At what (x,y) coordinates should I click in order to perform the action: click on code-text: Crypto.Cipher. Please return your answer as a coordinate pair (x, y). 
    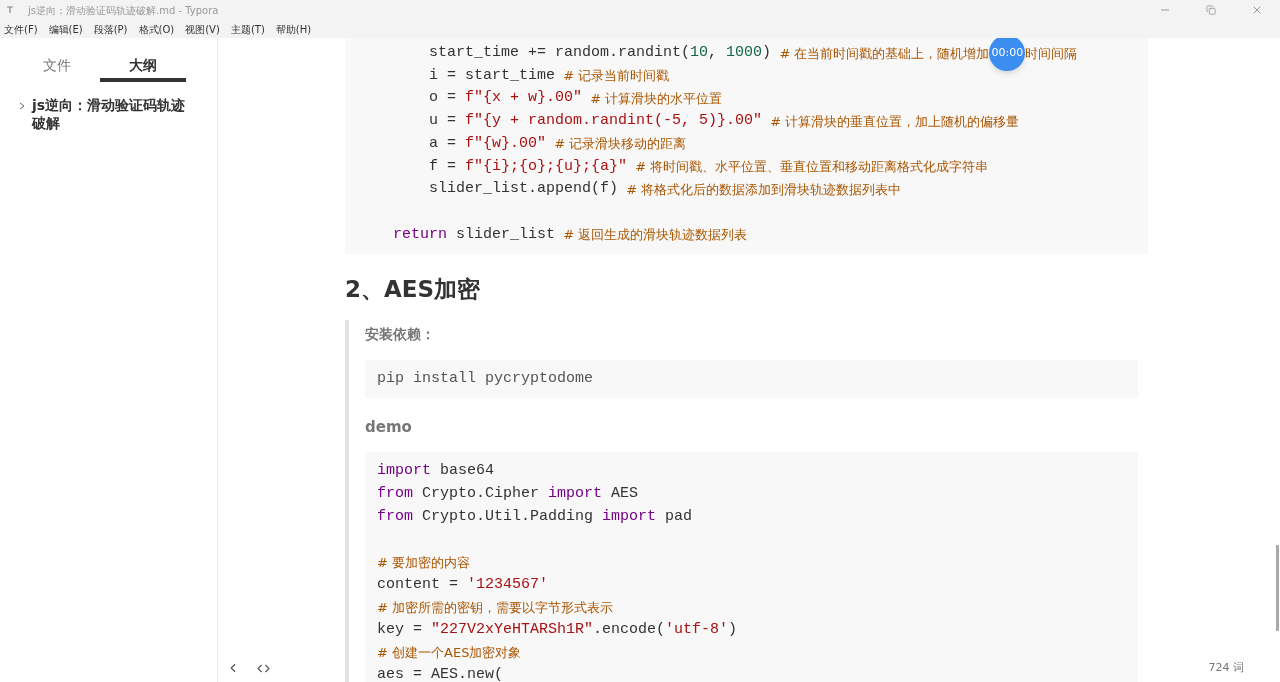
    Looking at the image, I should click on (481, 493).